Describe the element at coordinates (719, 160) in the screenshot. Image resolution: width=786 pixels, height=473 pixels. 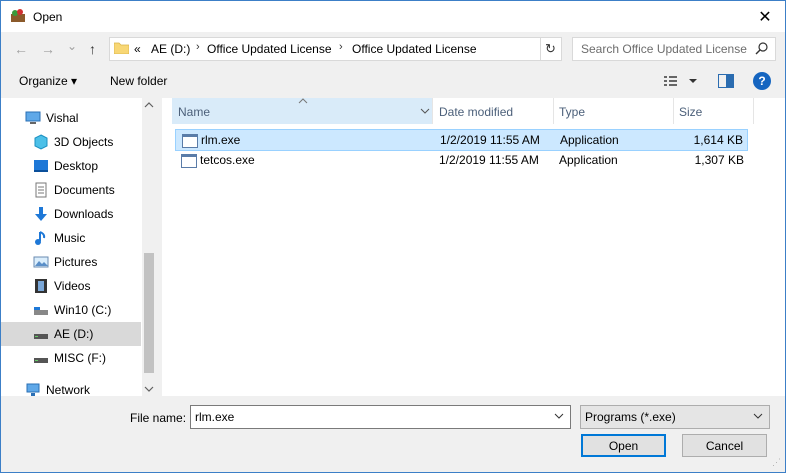
I see `file-size: 1,307 KB` at that location.